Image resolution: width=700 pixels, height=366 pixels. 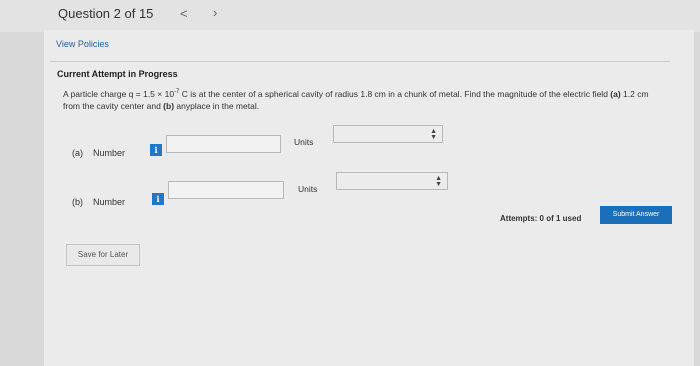 What do you see at coordinates (109, 202) in the screenshot?
I see `part-b-number-label: Number` at bounding box center [109, 202].